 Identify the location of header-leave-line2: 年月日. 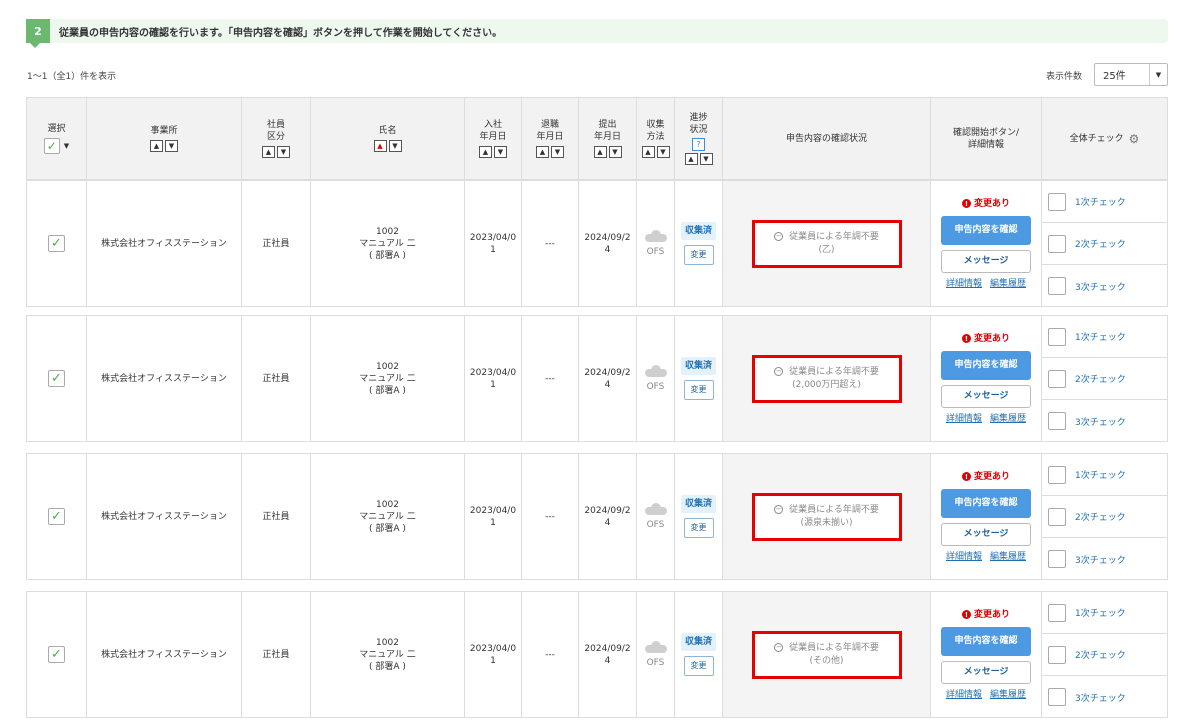
(550, 137).